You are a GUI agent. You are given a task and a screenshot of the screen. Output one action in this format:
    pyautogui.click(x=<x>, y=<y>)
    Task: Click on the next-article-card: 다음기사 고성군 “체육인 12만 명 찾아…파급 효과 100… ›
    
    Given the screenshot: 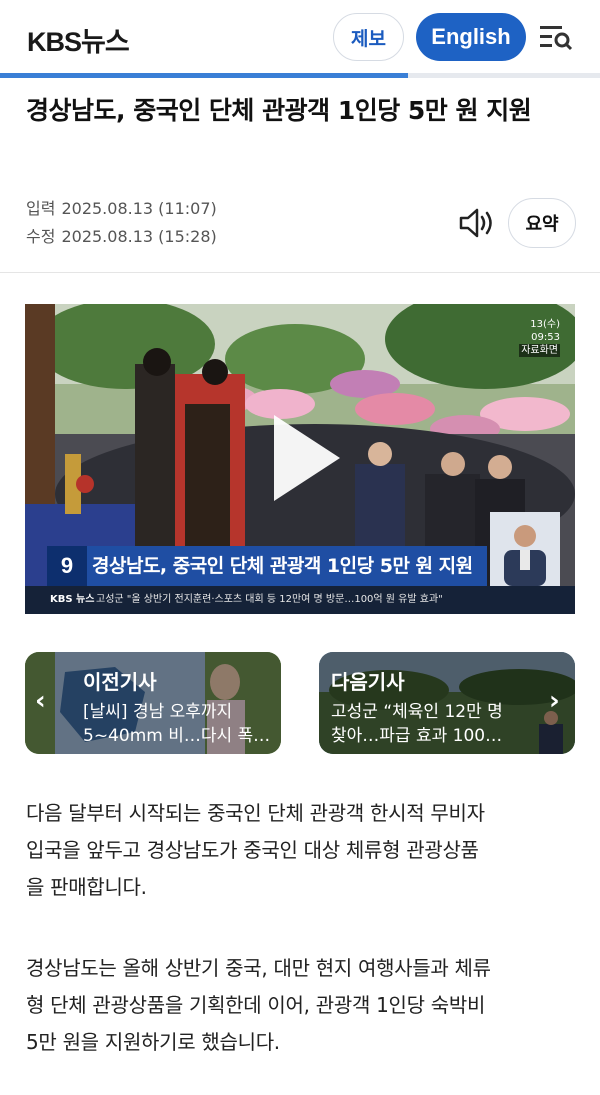 What is the action you would take?
    pyautogui.click(x=447, y=703)
    